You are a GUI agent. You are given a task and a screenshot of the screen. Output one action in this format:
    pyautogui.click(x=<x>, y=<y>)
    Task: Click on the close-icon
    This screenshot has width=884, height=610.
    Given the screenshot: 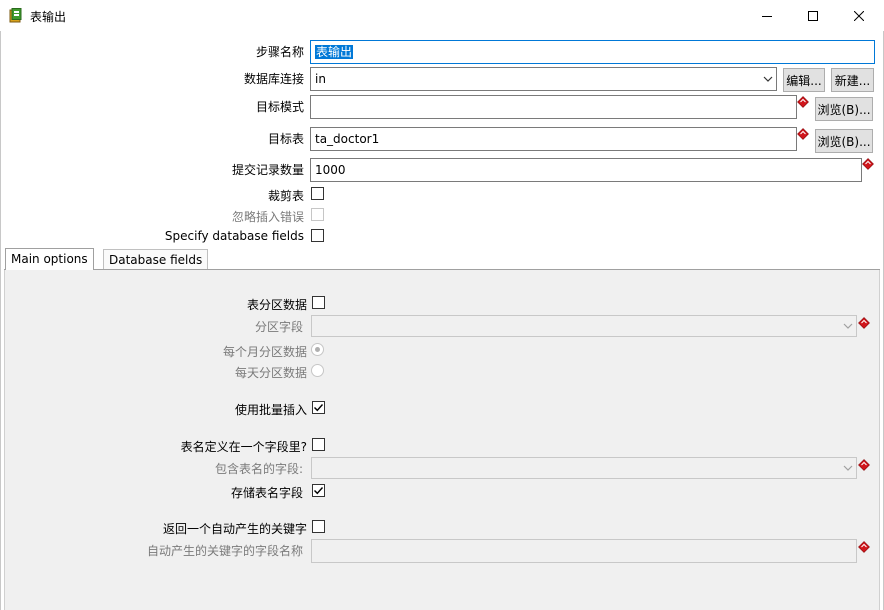 What is the action you would take?
    pyautogui.click(x=859, y=15)
    